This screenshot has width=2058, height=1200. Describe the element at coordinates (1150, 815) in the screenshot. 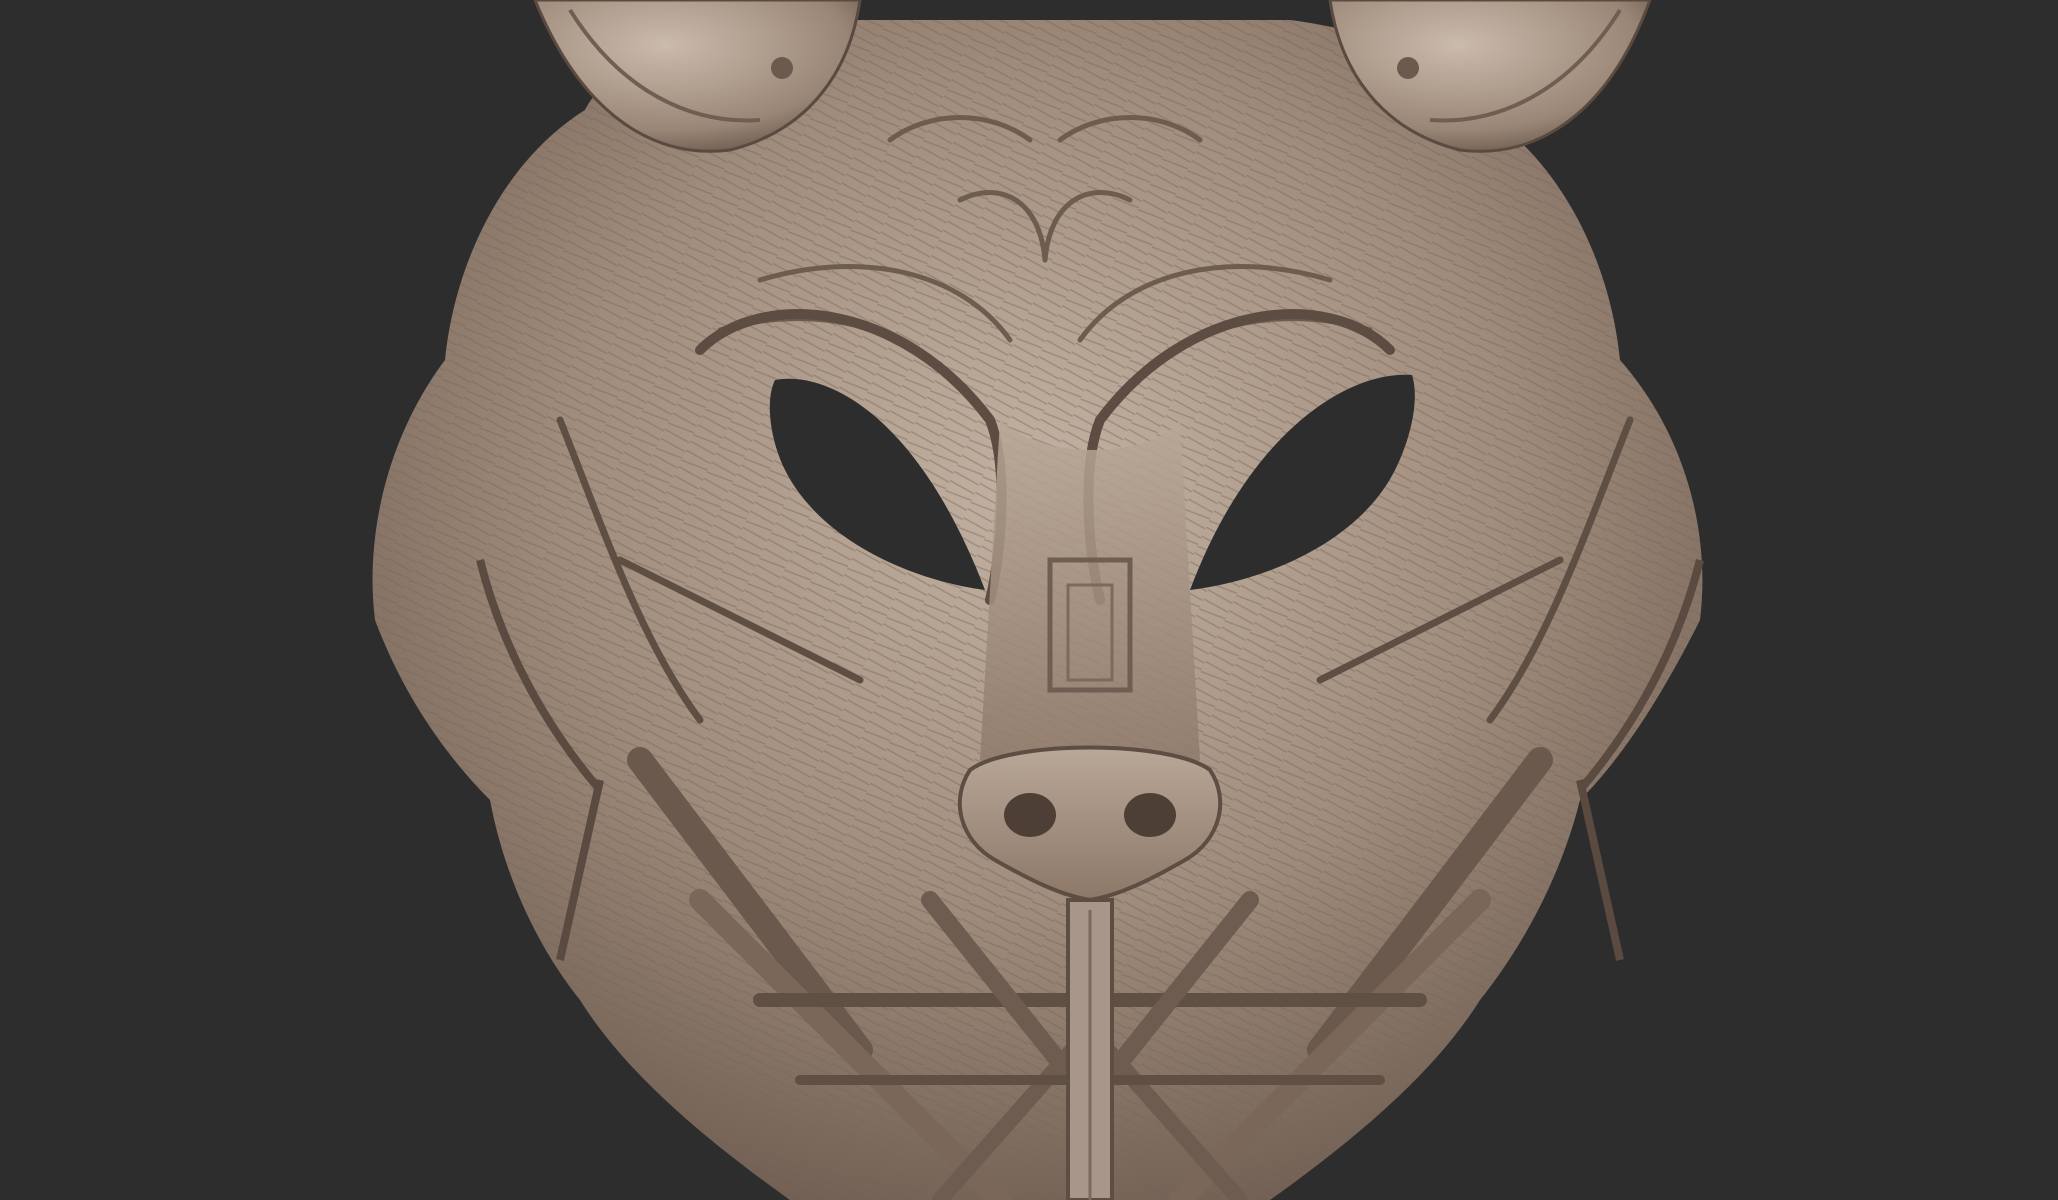

I see `right-nostril` at that location.